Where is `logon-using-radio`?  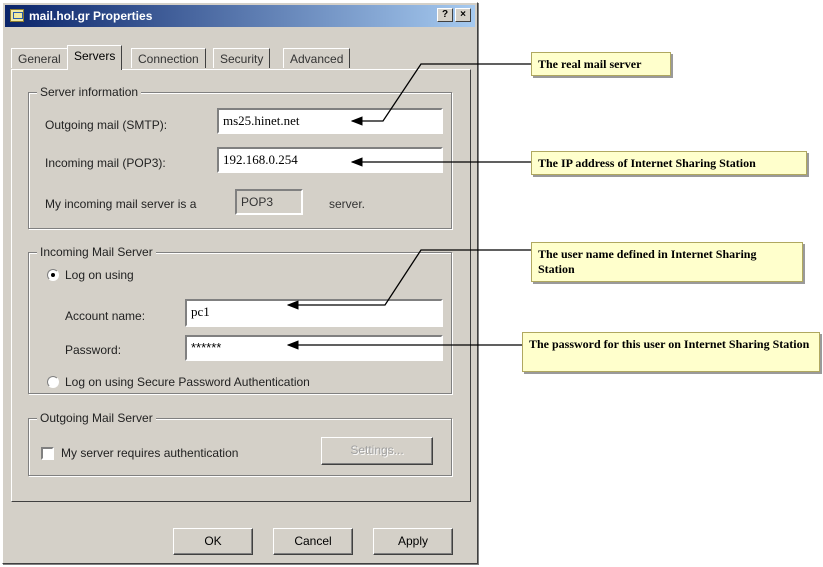
logon-using-radio is located at coordinates (53, 275).